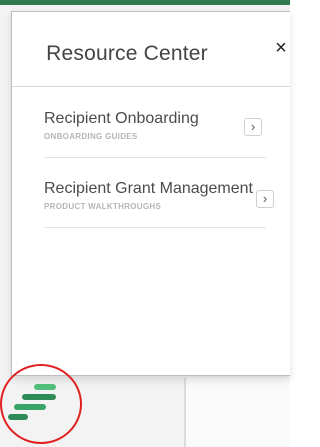  I want to click on resource-center-launcher-icon, so click(38, 412).